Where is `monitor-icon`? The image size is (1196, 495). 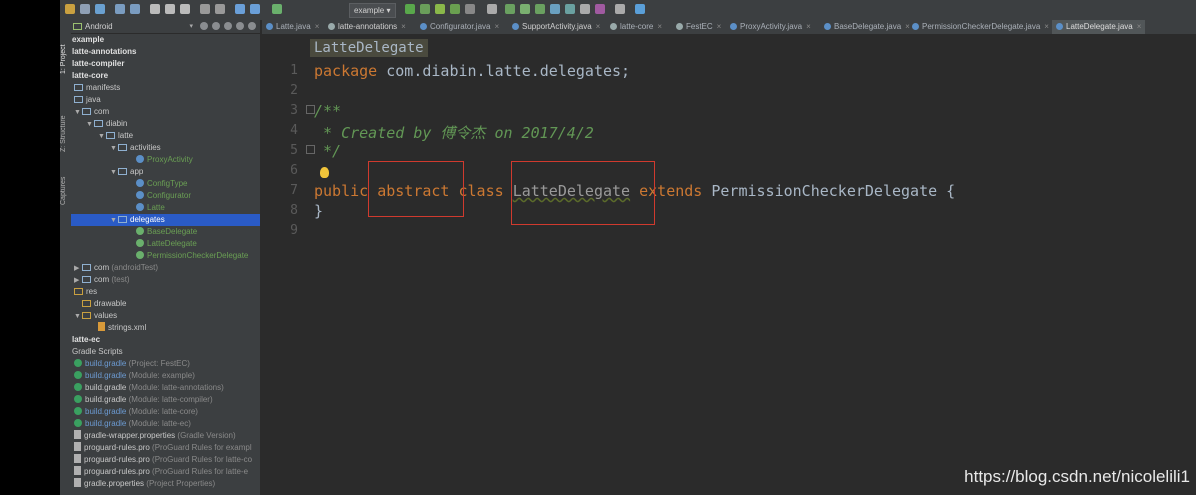
monitor-icon is located at coordinates (540, 9).